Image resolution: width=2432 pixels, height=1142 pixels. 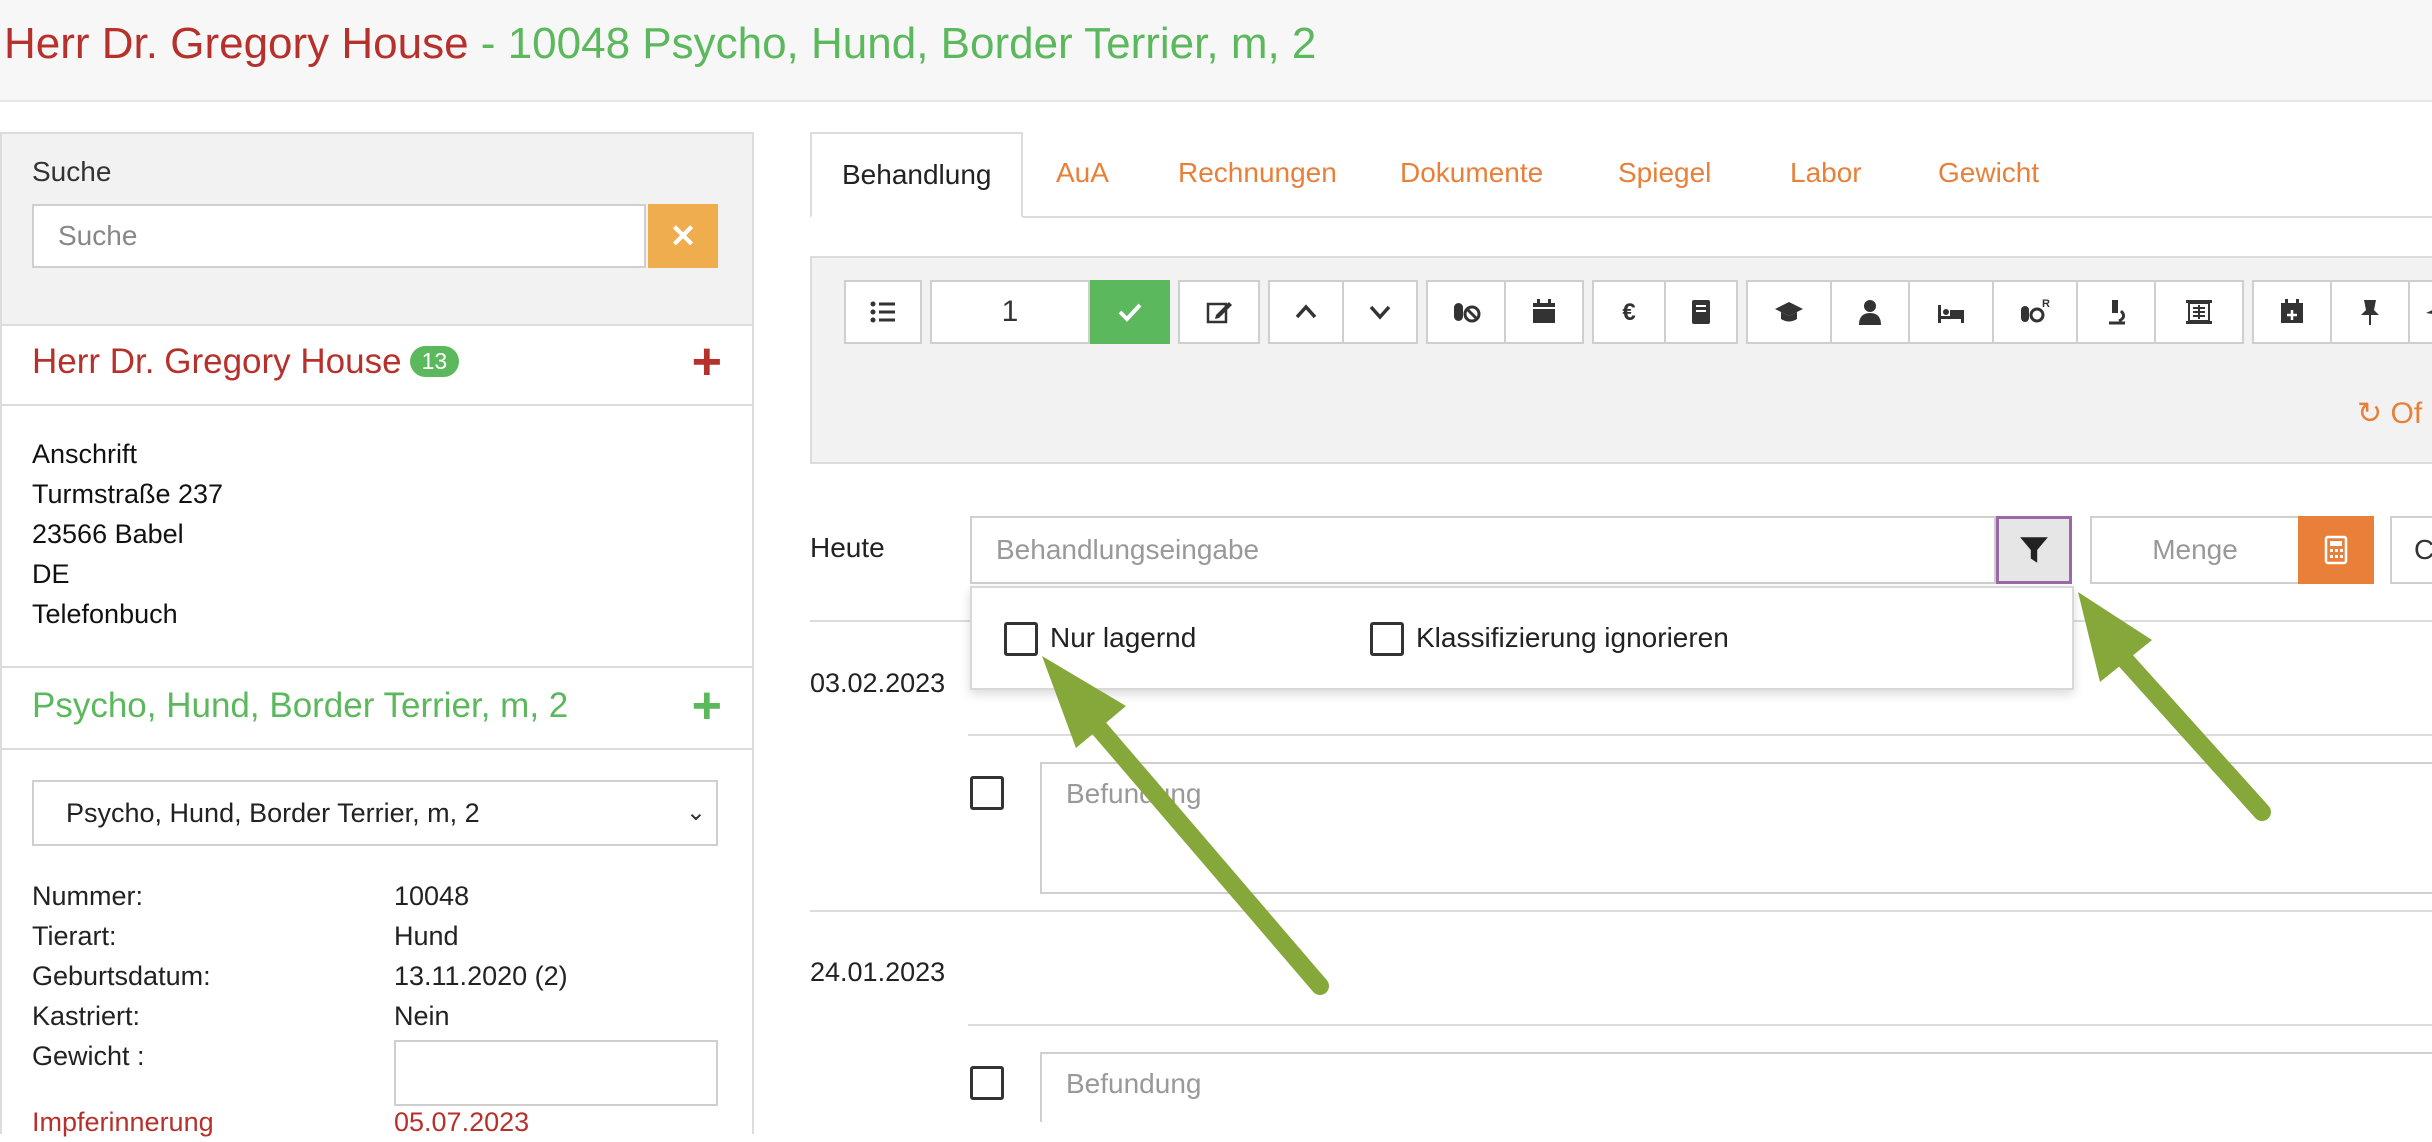 I want to click on edit-button, so click(x=1219, y=312).